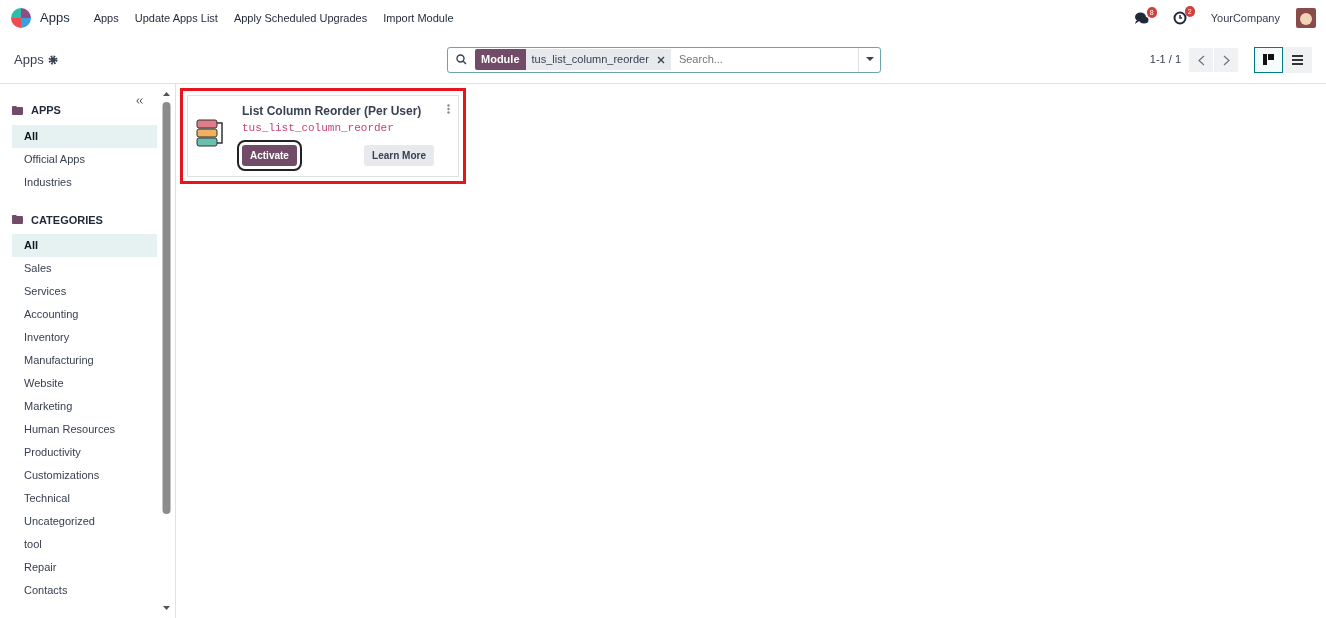  What do you see at coordinates (84, 337) in the screenshot?
I see `sidebar-item: Inventory` at bounding box center [84, 337].